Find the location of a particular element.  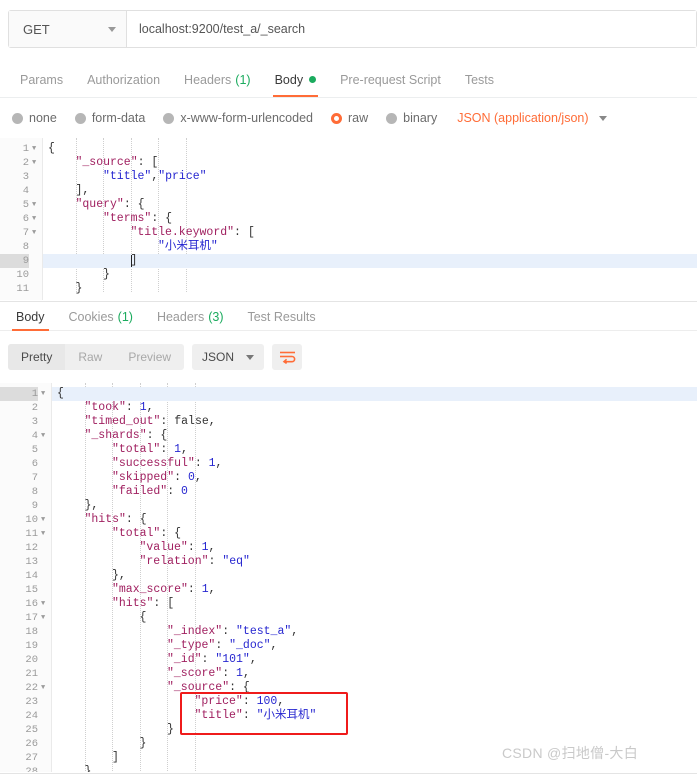

code-line: 9}, is located at coordinates (348, 506).